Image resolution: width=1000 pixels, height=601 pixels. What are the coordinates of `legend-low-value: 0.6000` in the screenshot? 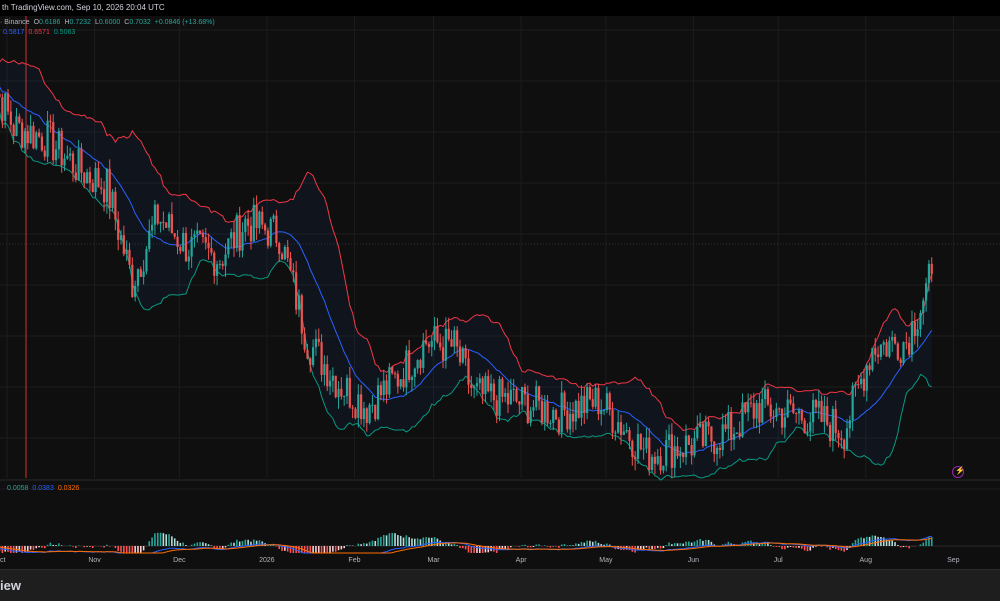 It's located at (109, 22).